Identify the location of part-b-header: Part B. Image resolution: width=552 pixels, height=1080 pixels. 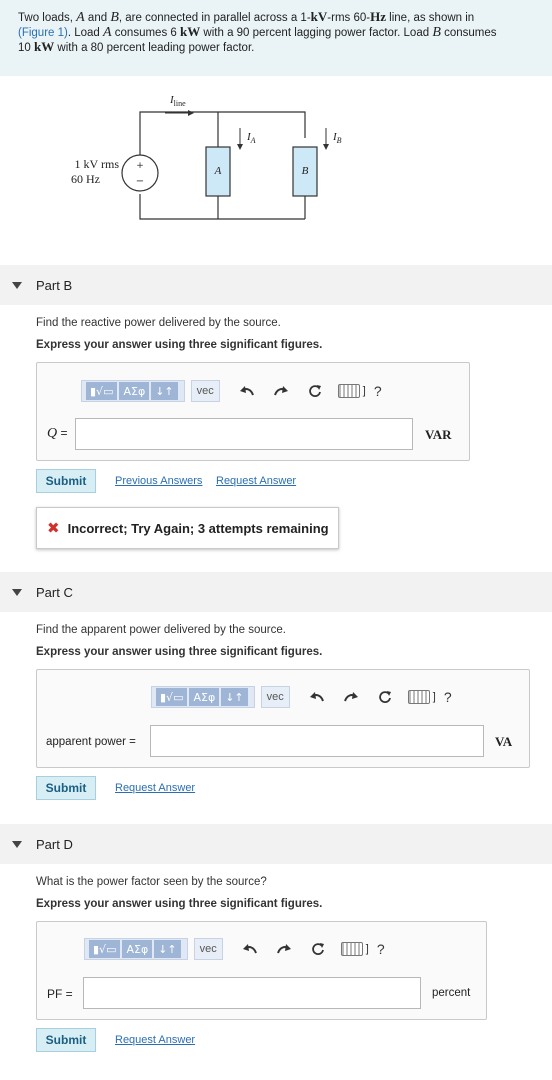
(276, 285).